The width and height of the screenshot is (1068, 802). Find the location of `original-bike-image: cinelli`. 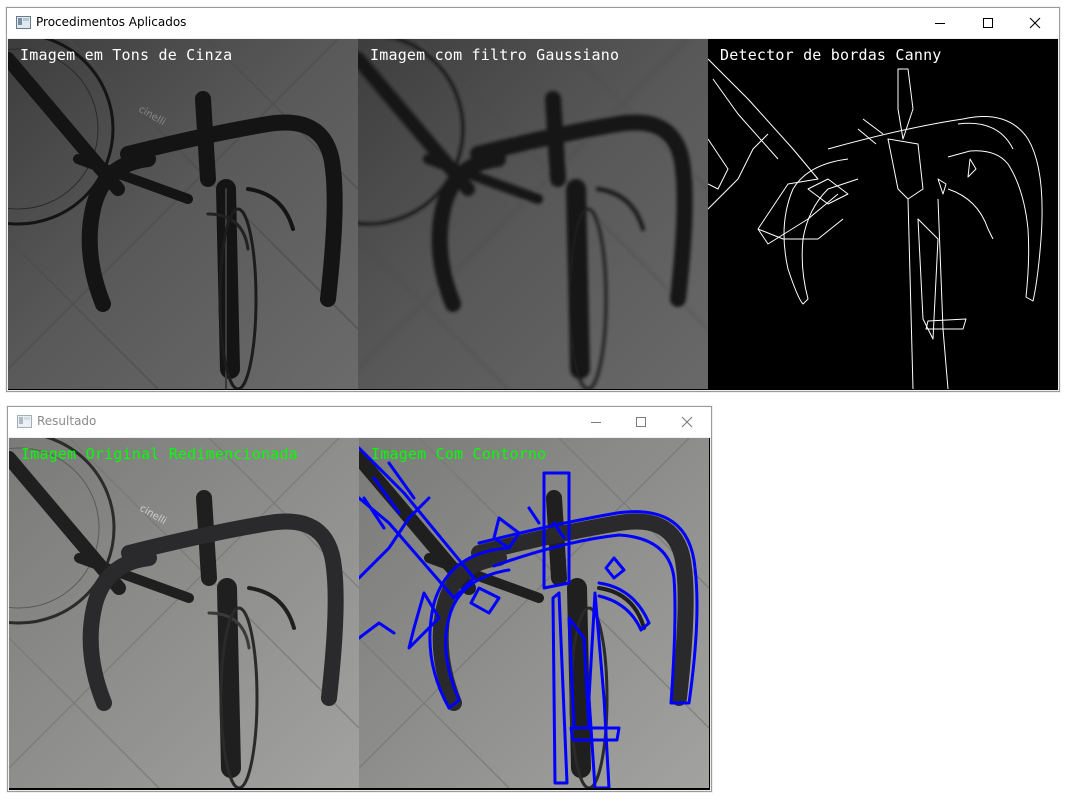

original-bike-image: cinelli is located at coordinates (184, 613).